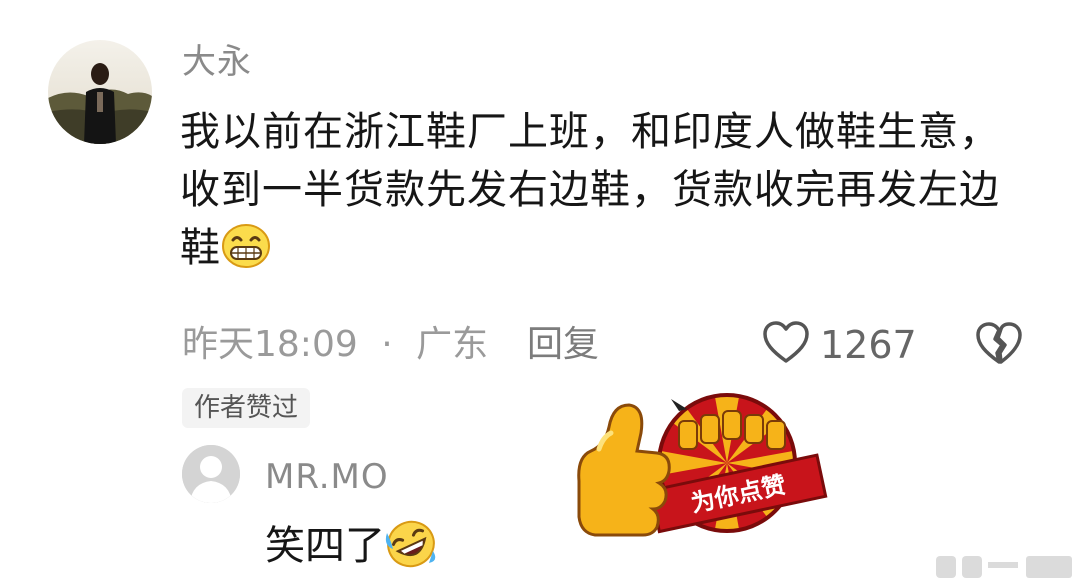 Image resolution: width=1080 pixels, height=586 pixels. I want to click on thumbs-up-sticker: 为你点赞, so click(706, 474).